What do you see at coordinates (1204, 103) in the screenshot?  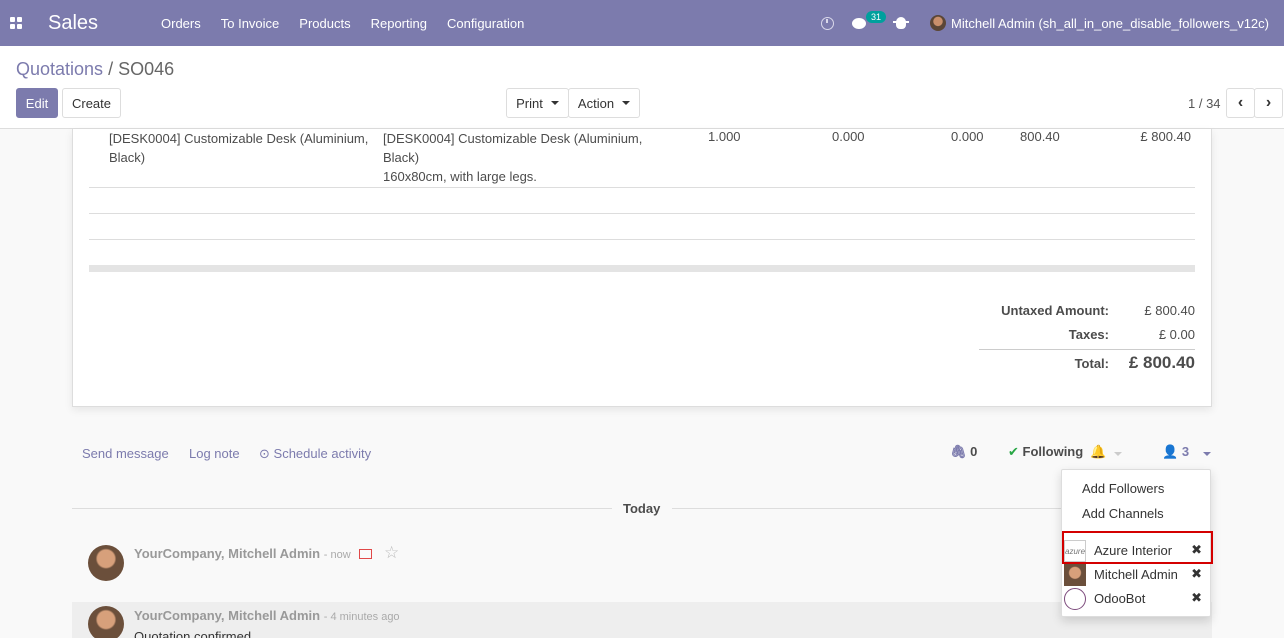 I see `pager-value: 1 / 34` at bounding box center [1204, 103].